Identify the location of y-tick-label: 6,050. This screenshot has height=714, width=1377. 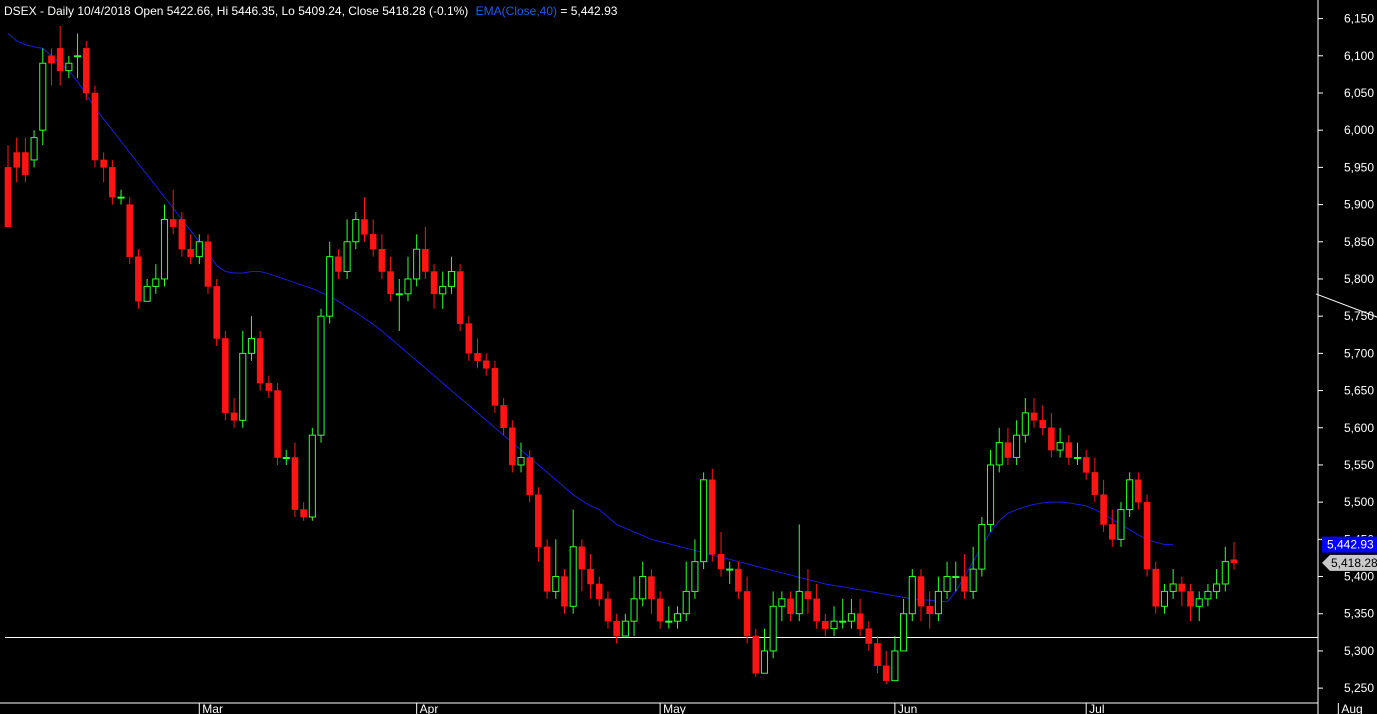
(1359, 93).